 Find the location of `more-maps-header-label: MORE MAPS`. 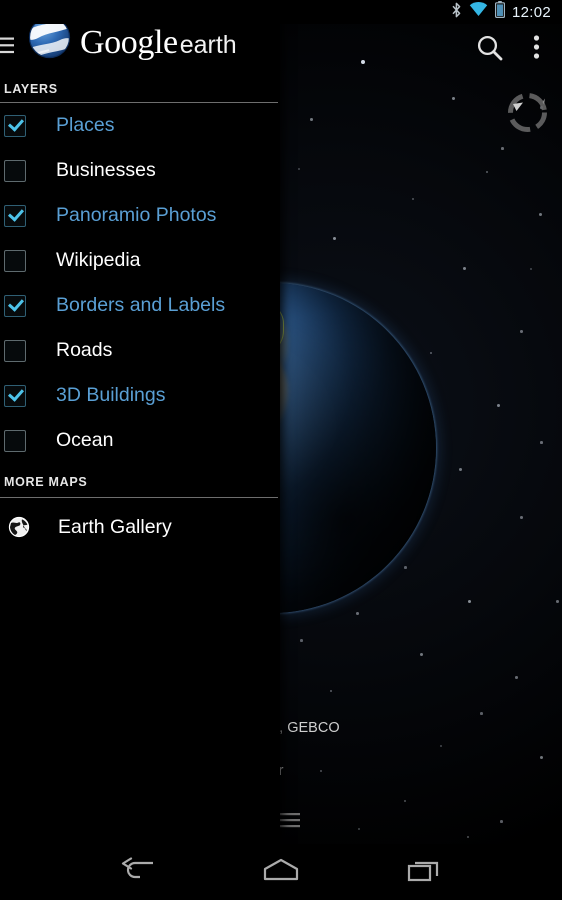

more-maps-header-label: MORE MAPS is located at coordinates (46, 482).